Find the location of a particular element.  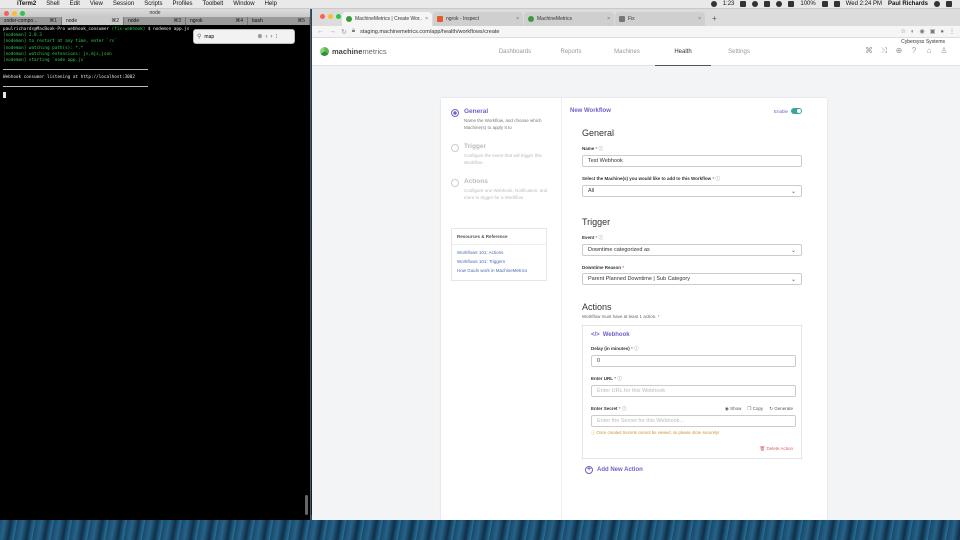

screen-icon is located at coordinates (743, 4).